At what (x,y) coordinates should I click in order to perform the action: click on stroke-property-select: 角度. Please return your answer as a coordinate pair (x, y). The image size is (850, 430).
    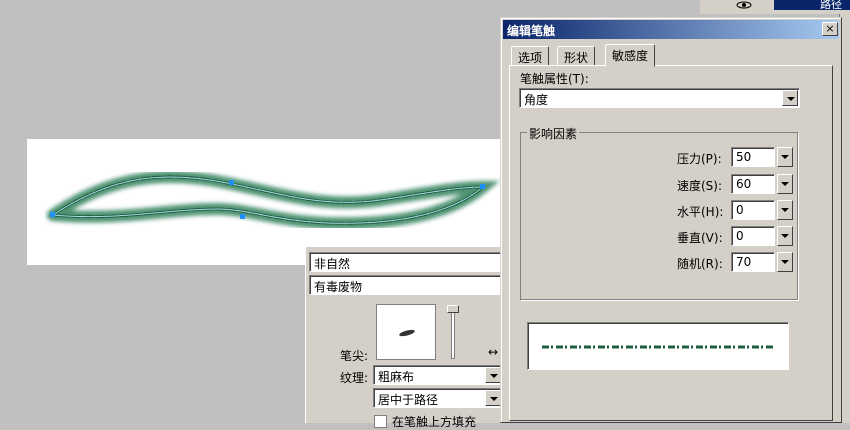
    Looking at the image, I should click on (659, 98).